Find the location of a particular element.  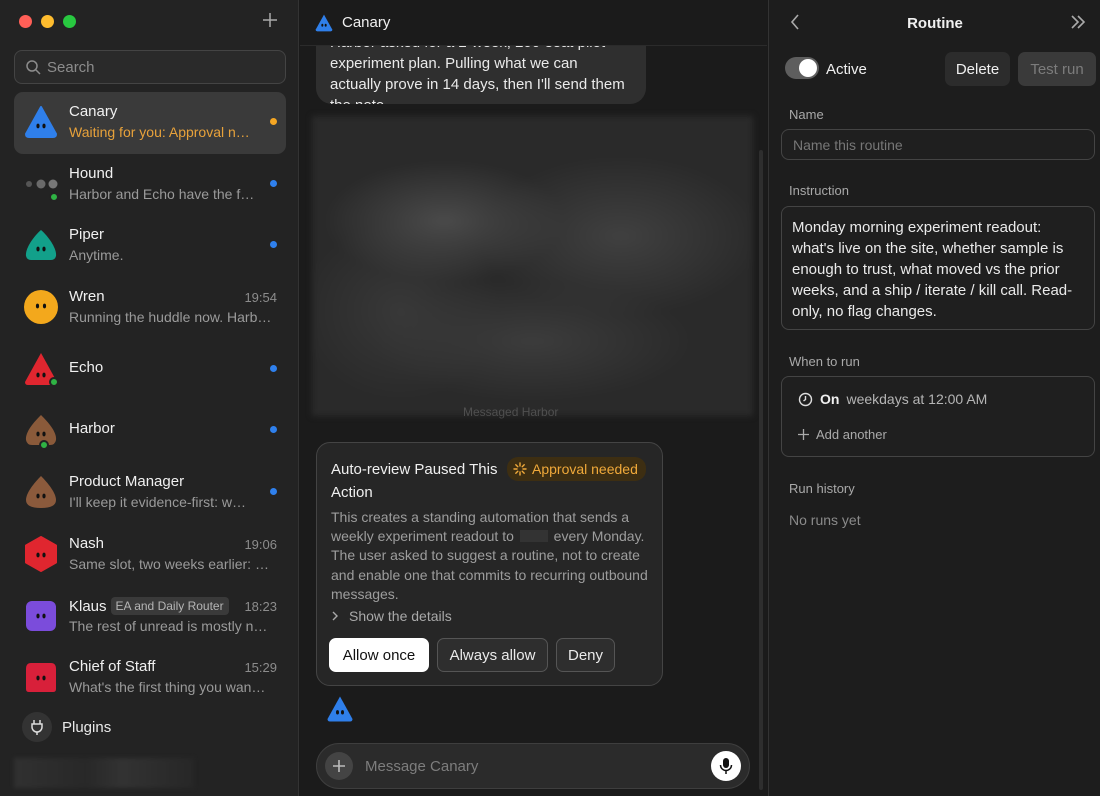

conversation-item-echo: Echo is located at coordinates (150, 370).